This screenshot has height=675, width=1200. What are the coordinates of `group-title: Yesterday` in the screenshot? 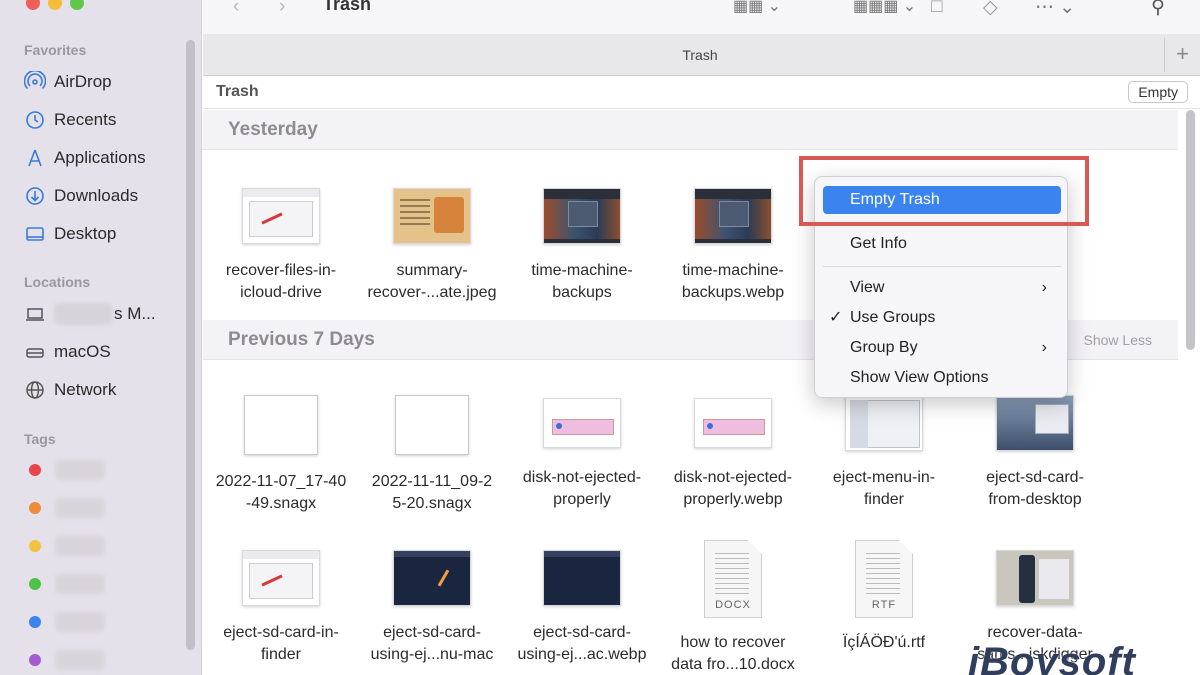 It's located at (273, 129).